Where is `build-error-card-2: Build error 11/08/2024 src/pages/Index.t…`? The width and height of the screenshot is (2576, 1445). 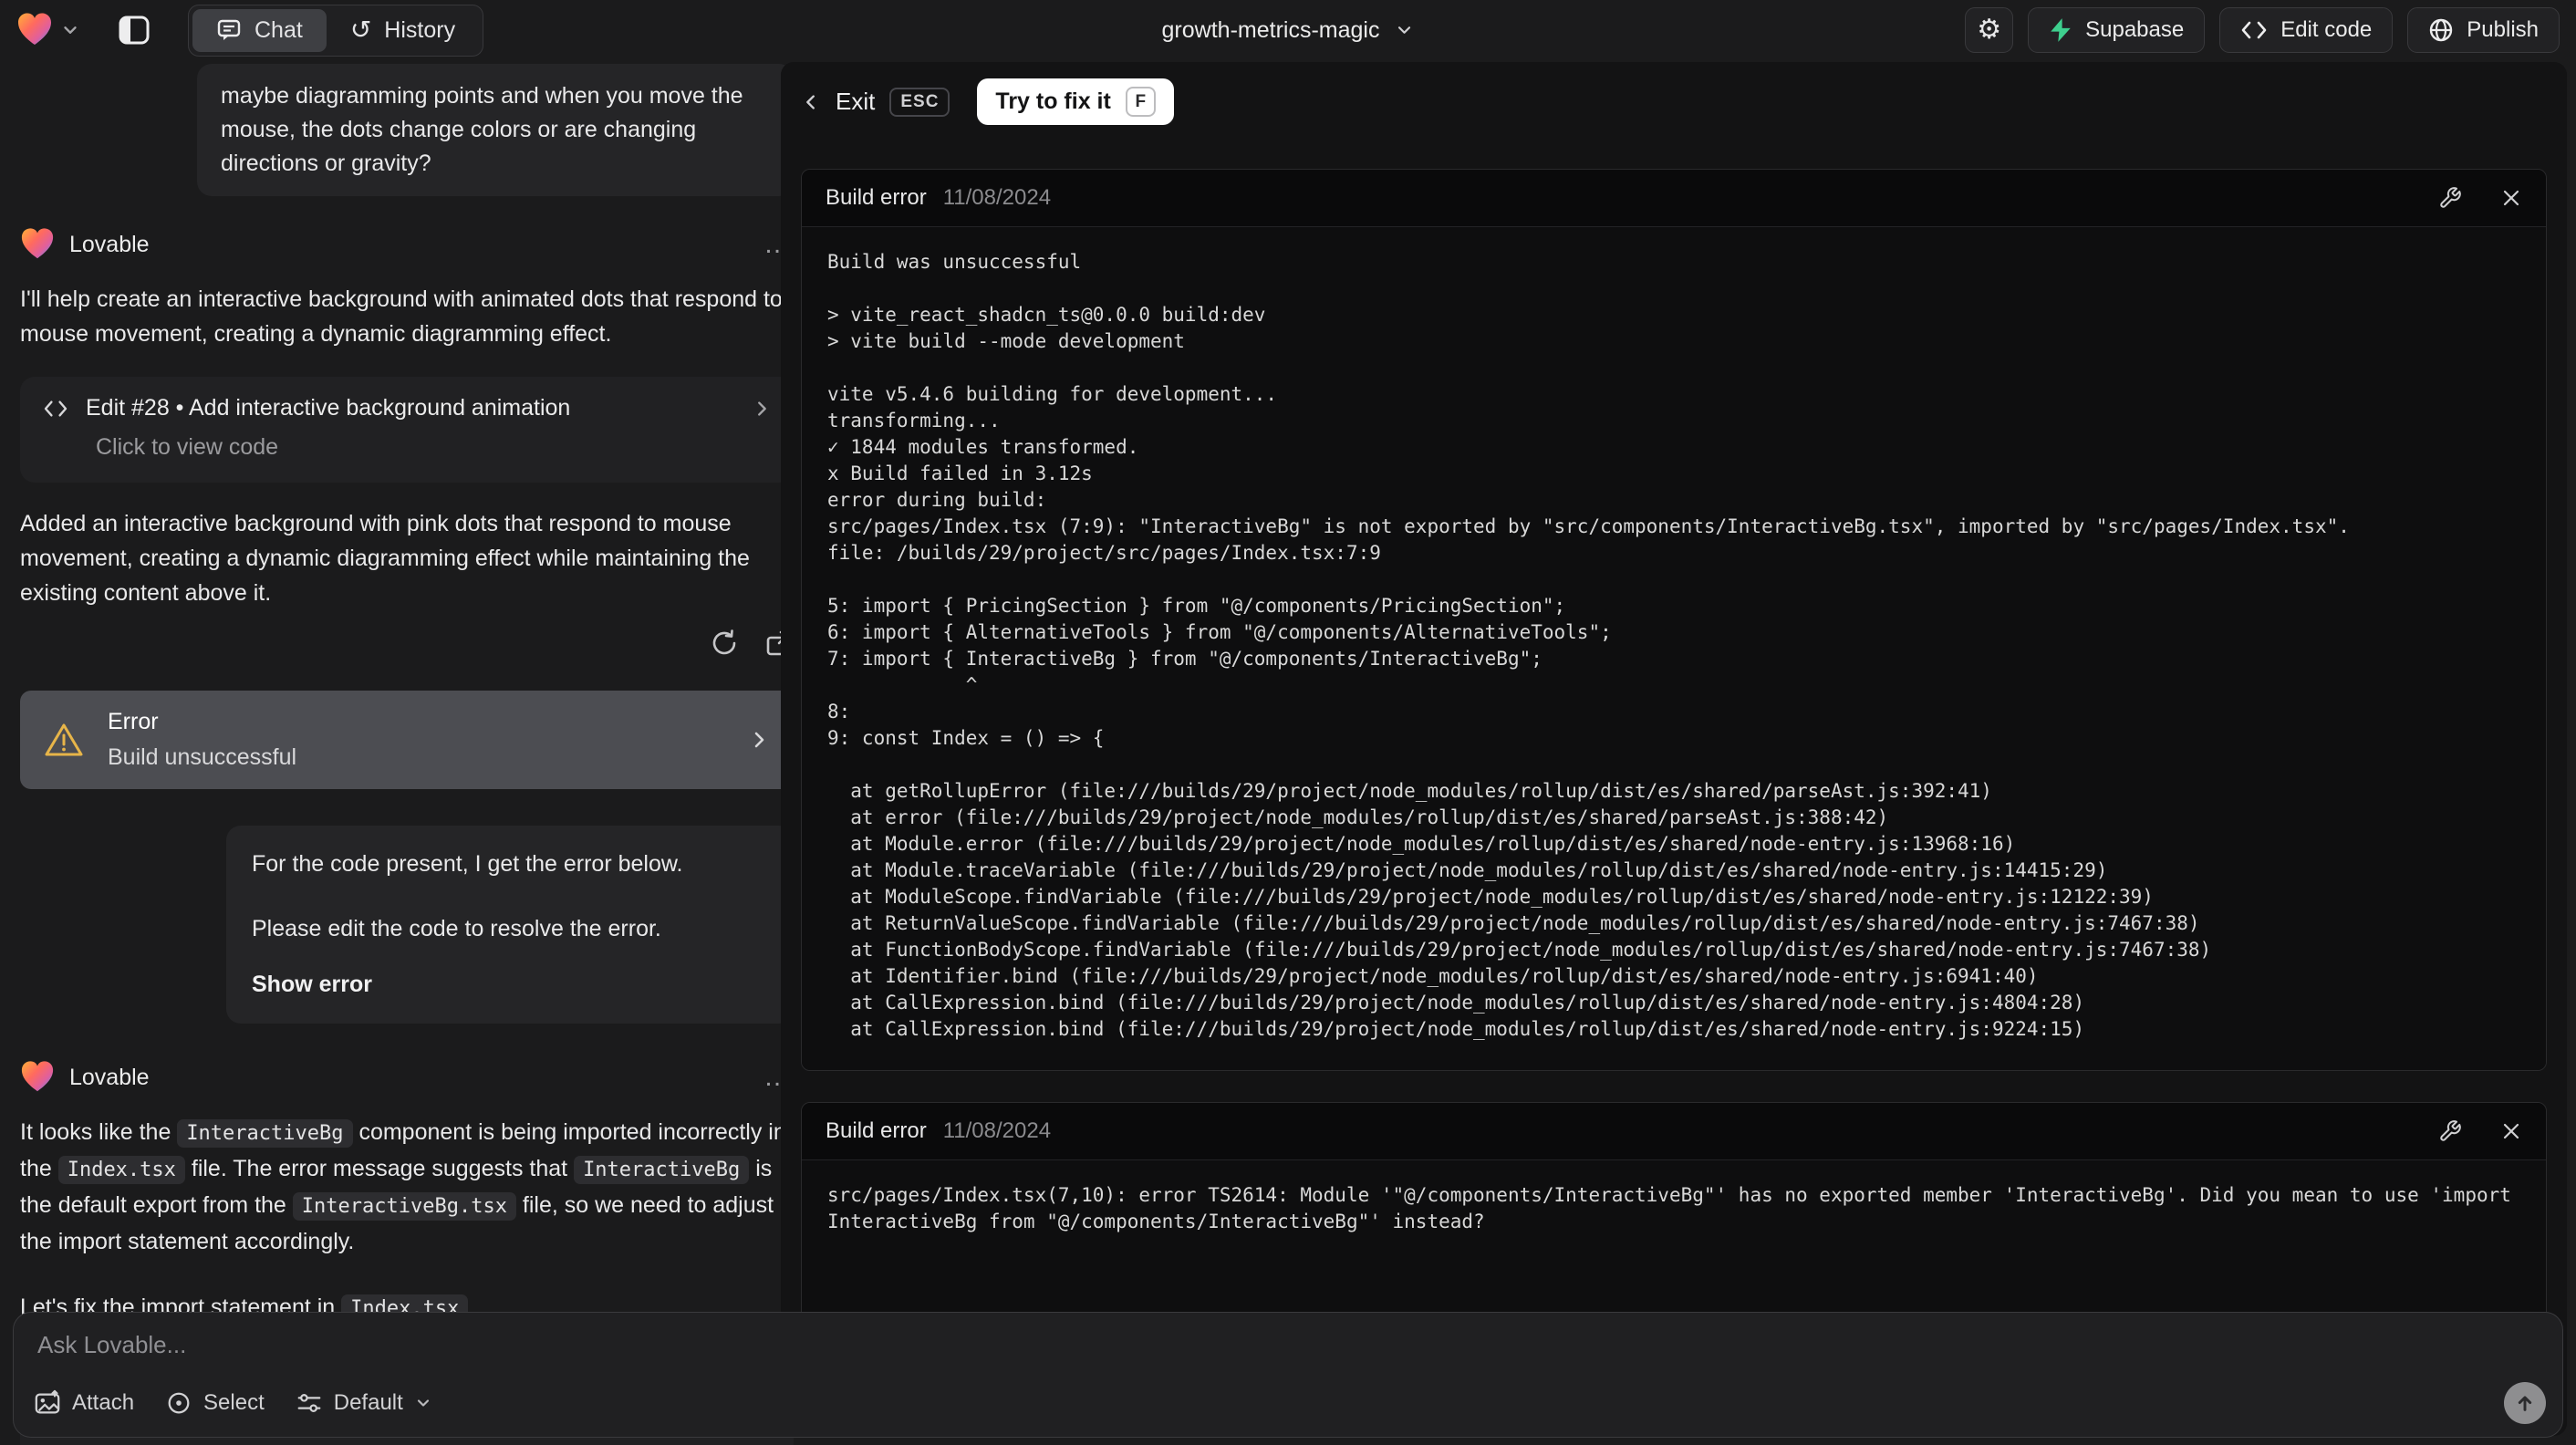 build-error-card-2: Build error 11/08/2024 src/pages/Index.t… is located at coordinates (1674, 1213).